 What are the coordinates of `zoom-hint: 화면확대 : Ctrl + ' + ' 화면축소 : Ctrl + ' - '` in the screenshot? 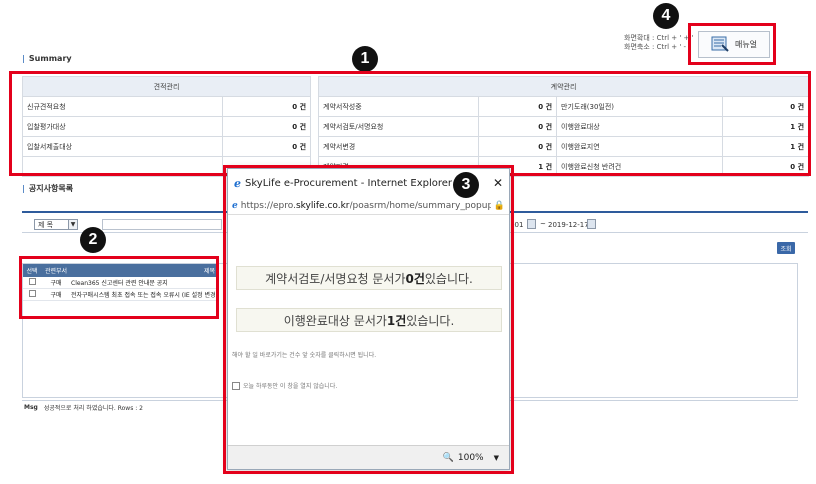 It's located at (659, 43).